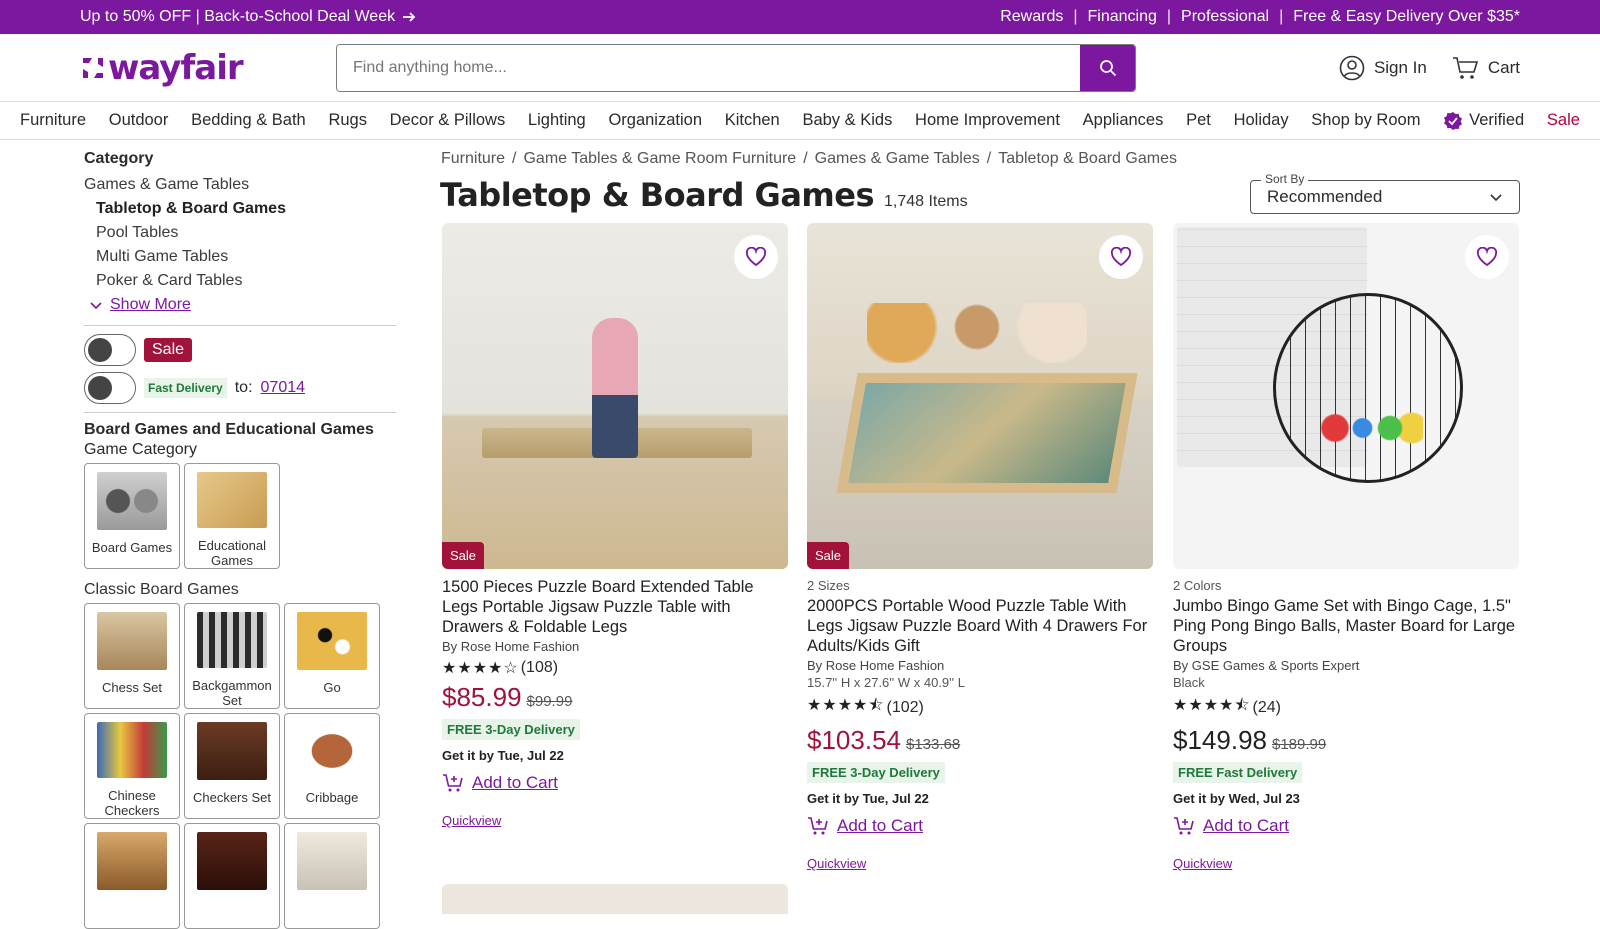  I want to click on product-color: Black, so click(1189, 682).